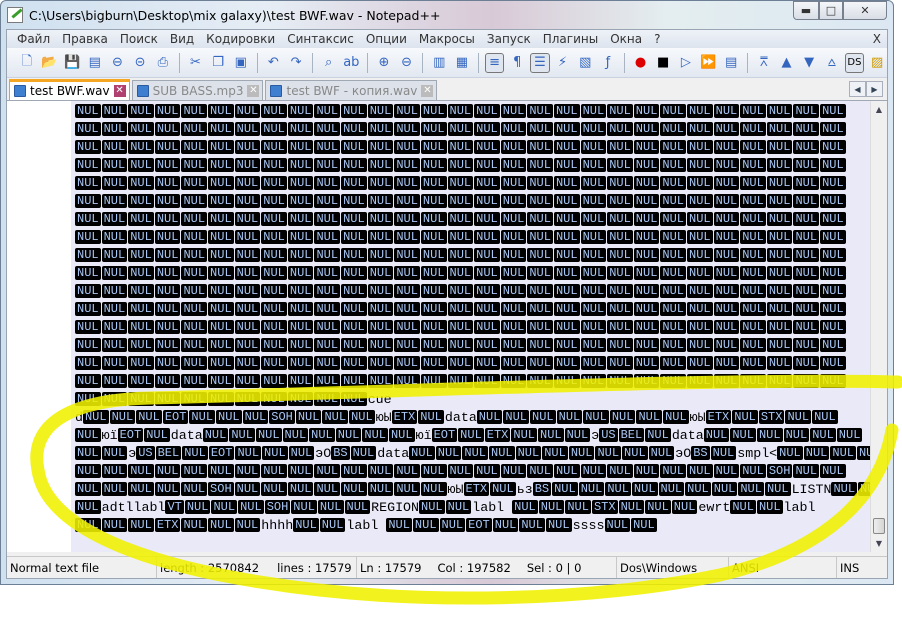  Describe the element at coordinates (407, 63) in the screenshot. I see `zoom-out-icon: ⊖` at that location.